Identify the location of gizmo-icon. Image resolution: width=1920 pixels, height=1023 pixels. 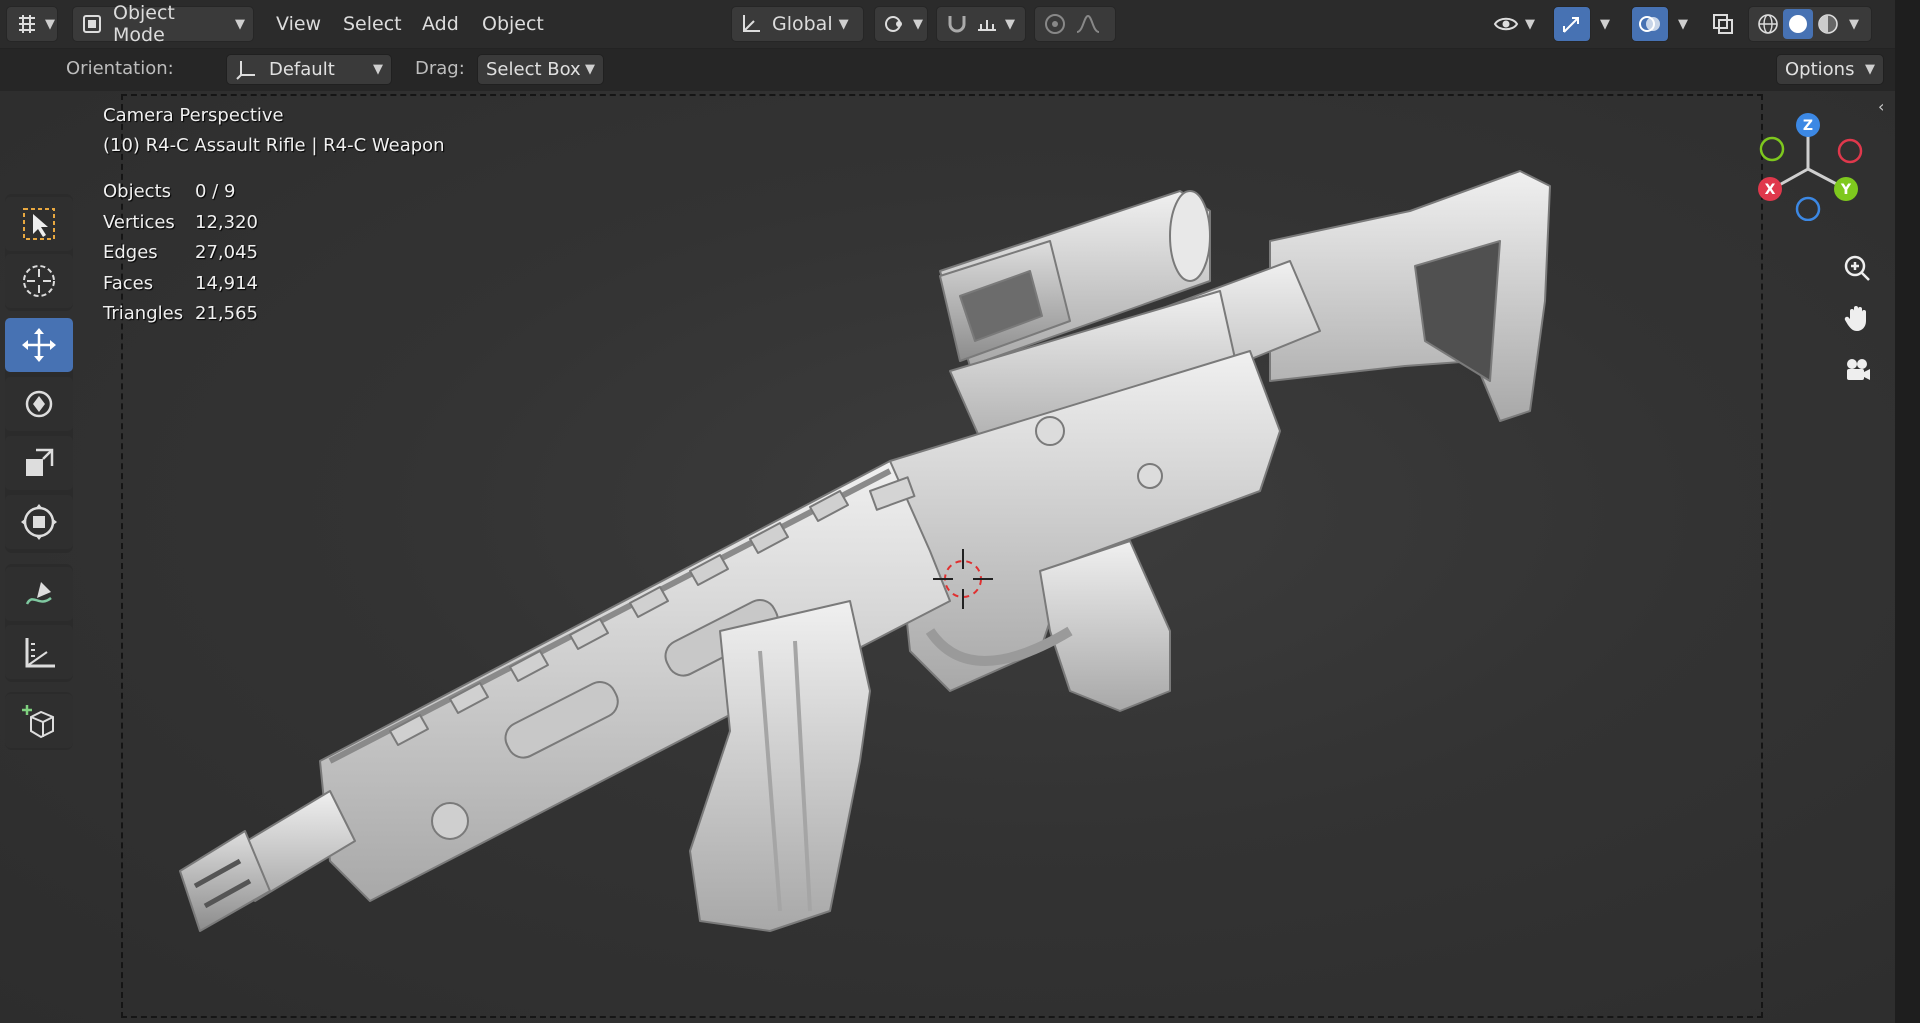
(1572, 24).